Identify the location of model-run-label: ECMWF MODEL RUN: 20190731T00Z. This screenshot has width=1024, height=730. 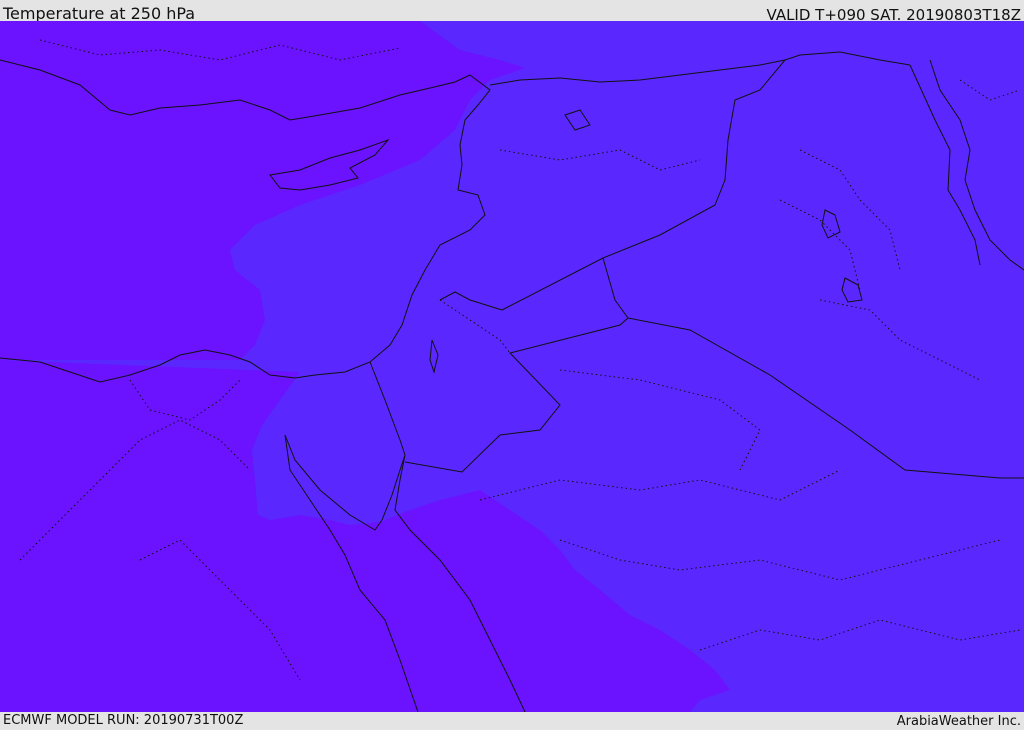
(123, 720).